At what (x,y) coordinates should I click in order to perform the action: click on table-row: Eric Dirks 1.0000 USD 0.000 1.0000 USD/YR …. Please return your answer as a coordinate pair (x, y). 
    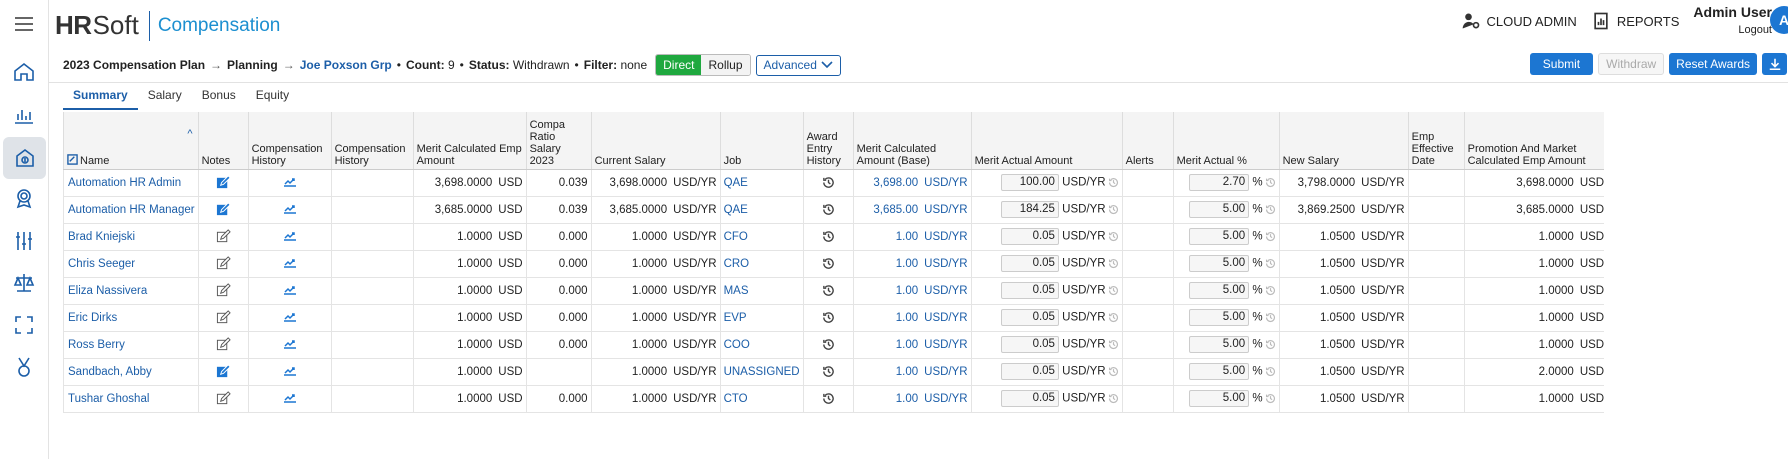
    Looking at the image, I should click on (834, 318).